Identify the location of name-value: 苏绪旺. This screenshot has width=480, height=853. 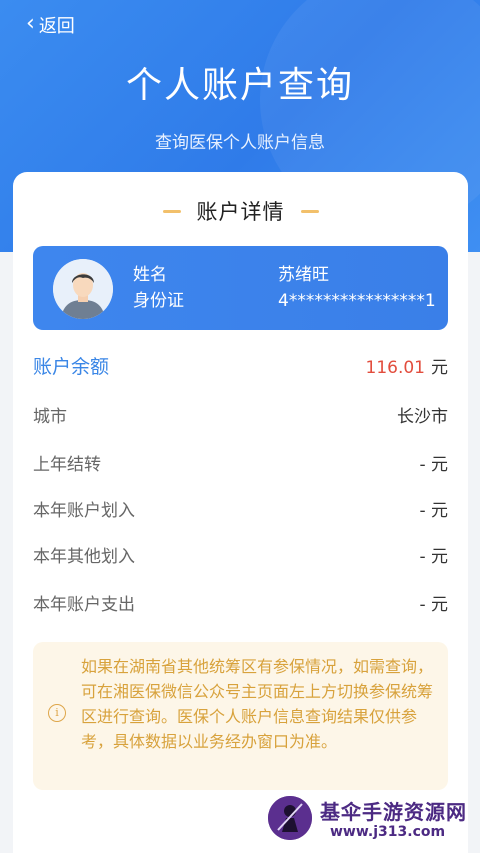
(303, 275).